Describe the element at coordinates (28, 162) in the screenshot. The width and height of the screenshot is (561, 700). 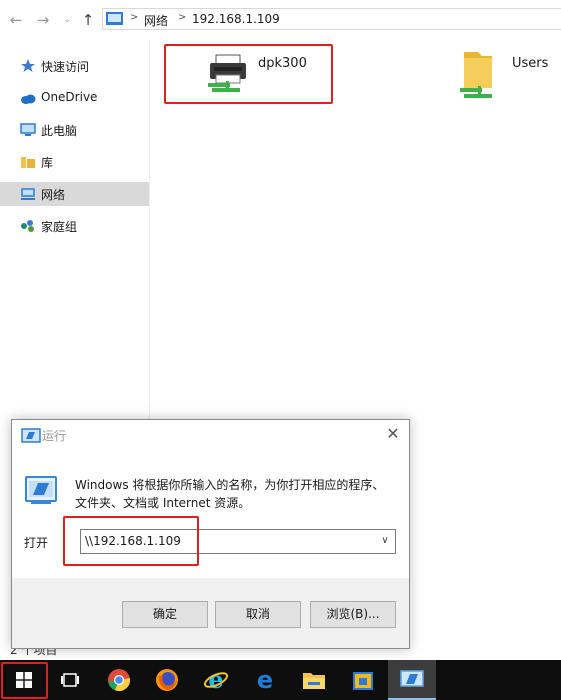
I see `library-icon` at that location.